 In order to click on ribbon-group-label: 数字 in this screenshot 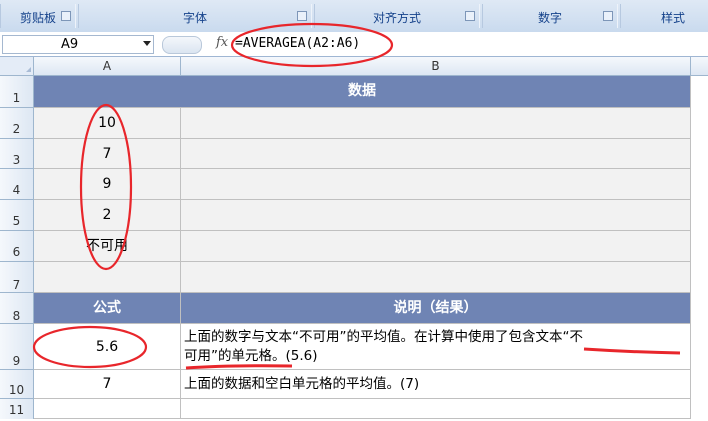, I will do `click(549, 18)`.